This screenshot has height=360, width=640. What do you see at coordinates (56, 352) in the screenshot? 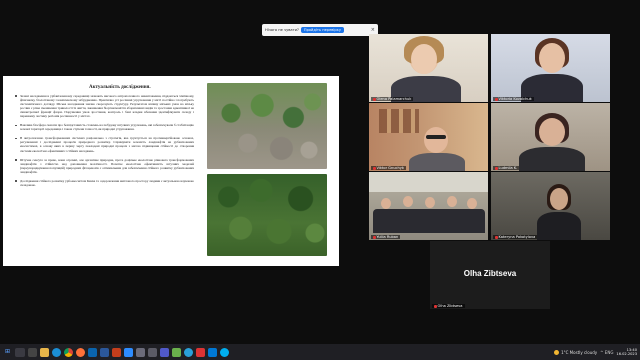
I see `edge-icon` at bounding box center [56, 352].